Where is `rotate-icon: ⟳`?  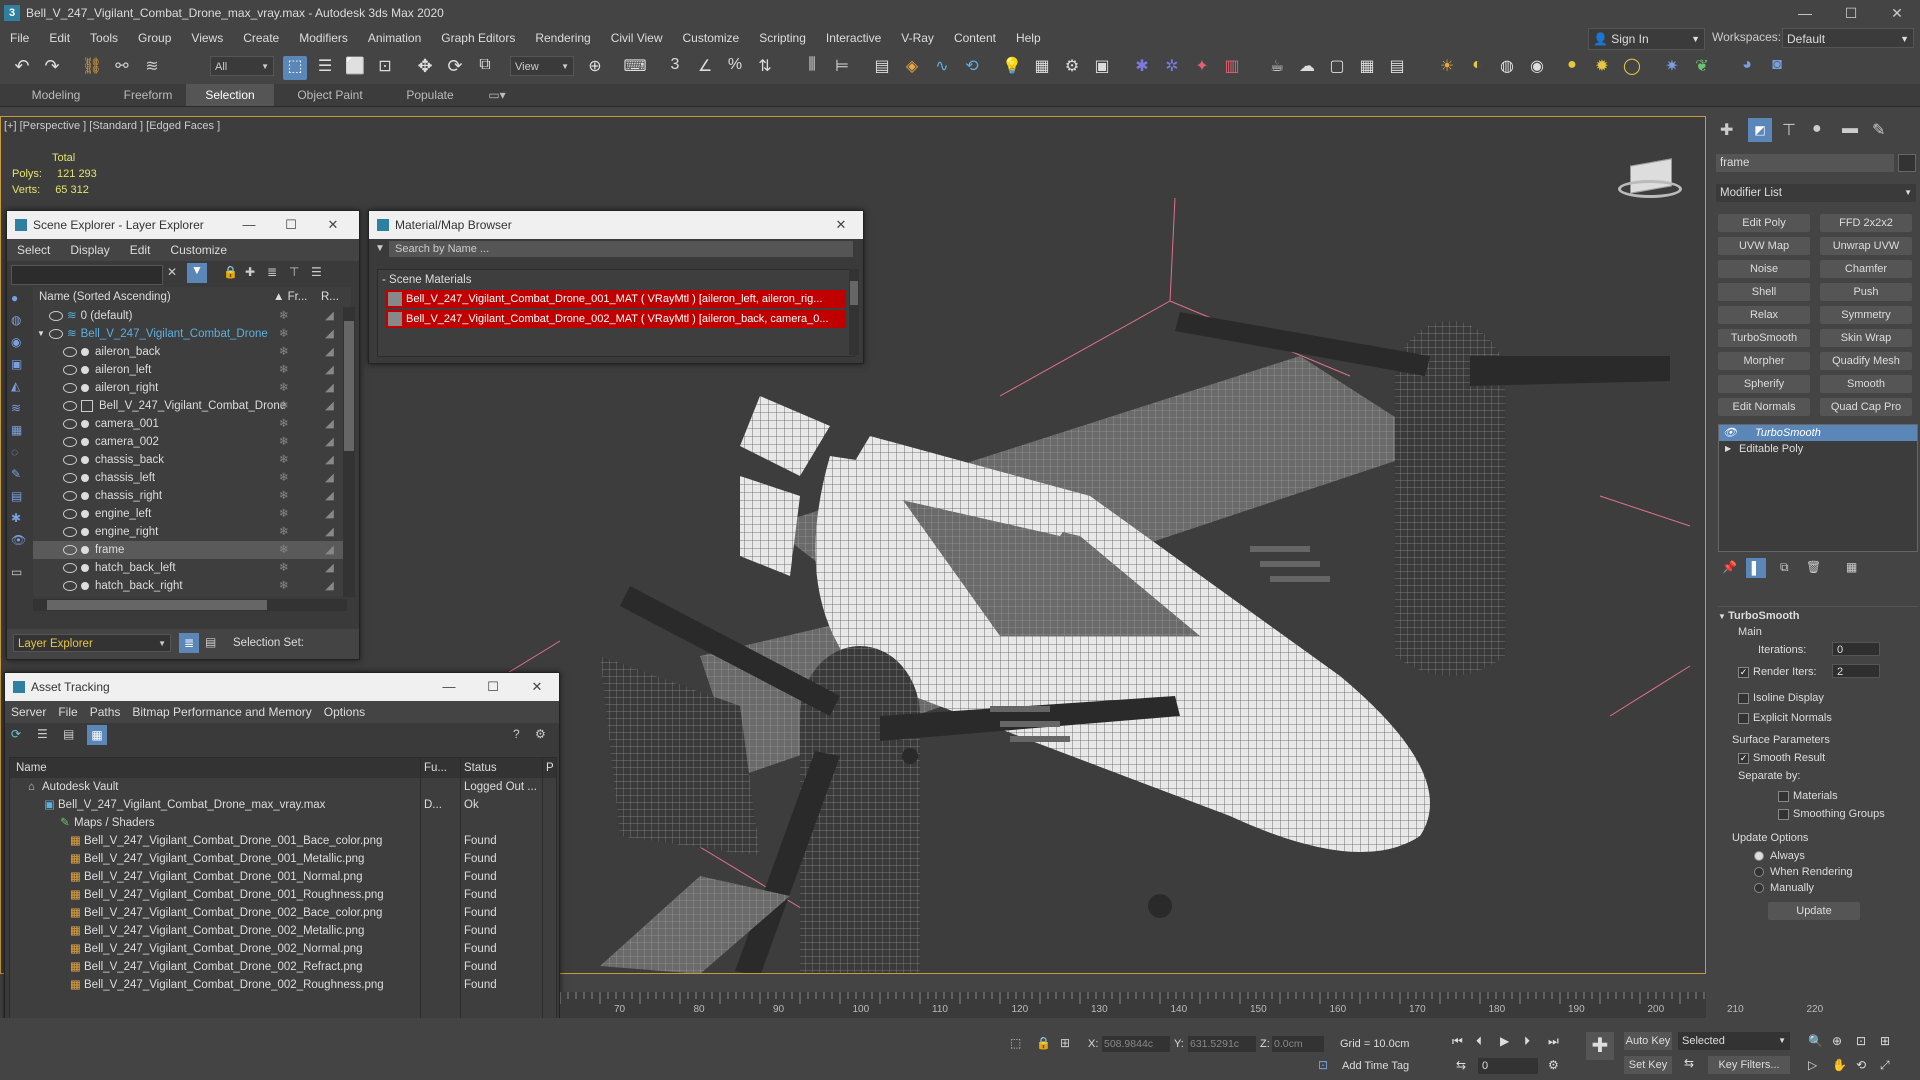
rotate-icon: ⟳ is located at coordinates (455, 68).